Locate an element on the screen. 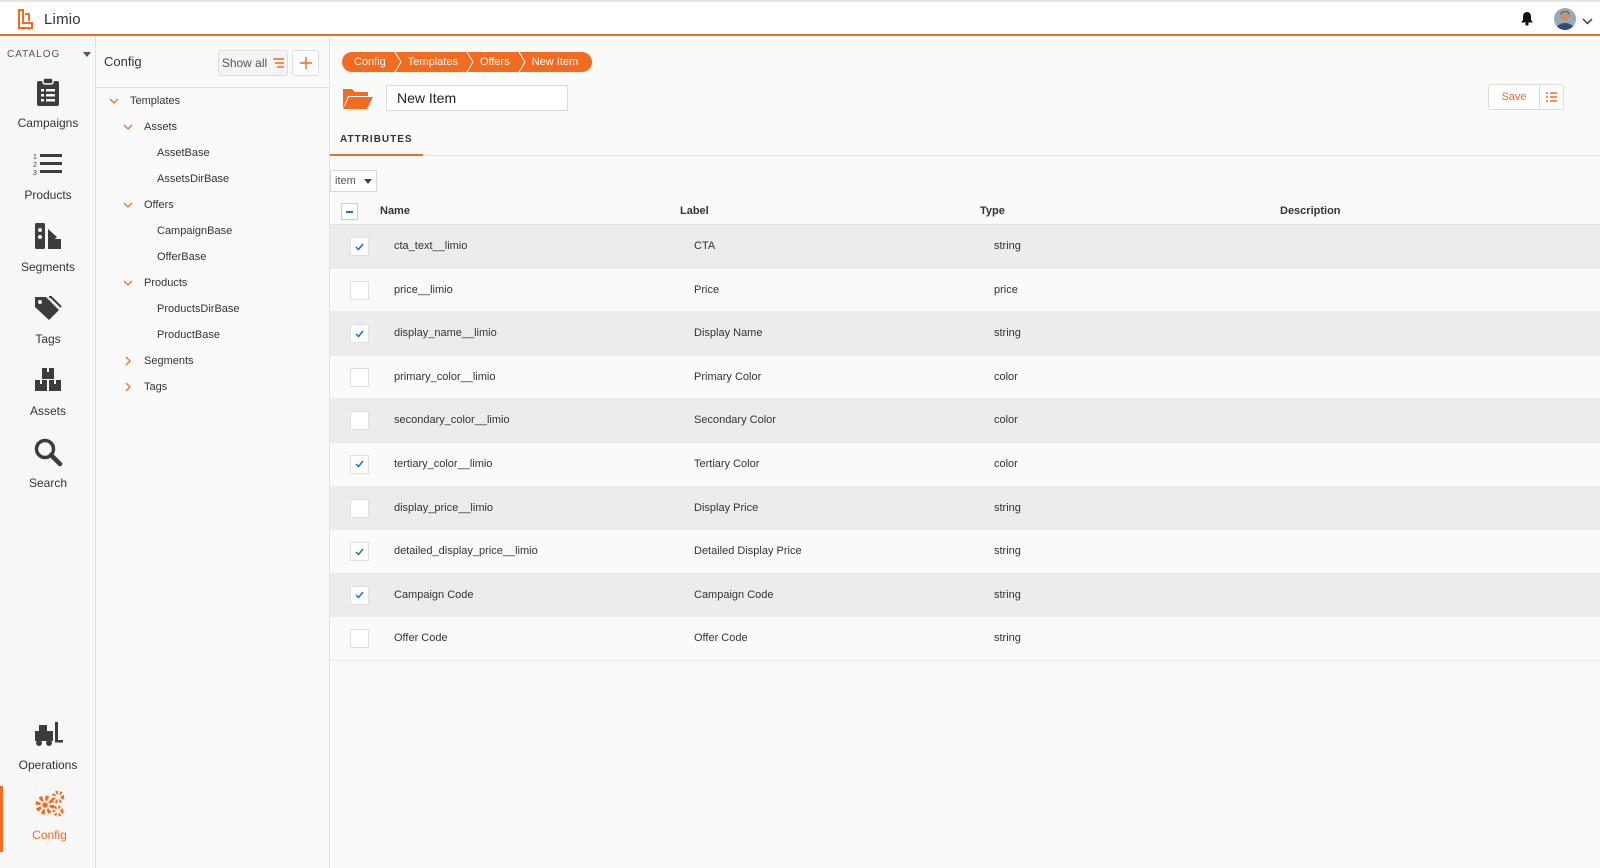  table-row: tertiary_color__limio Tertiary Color color is located at coordinates (965, 465).